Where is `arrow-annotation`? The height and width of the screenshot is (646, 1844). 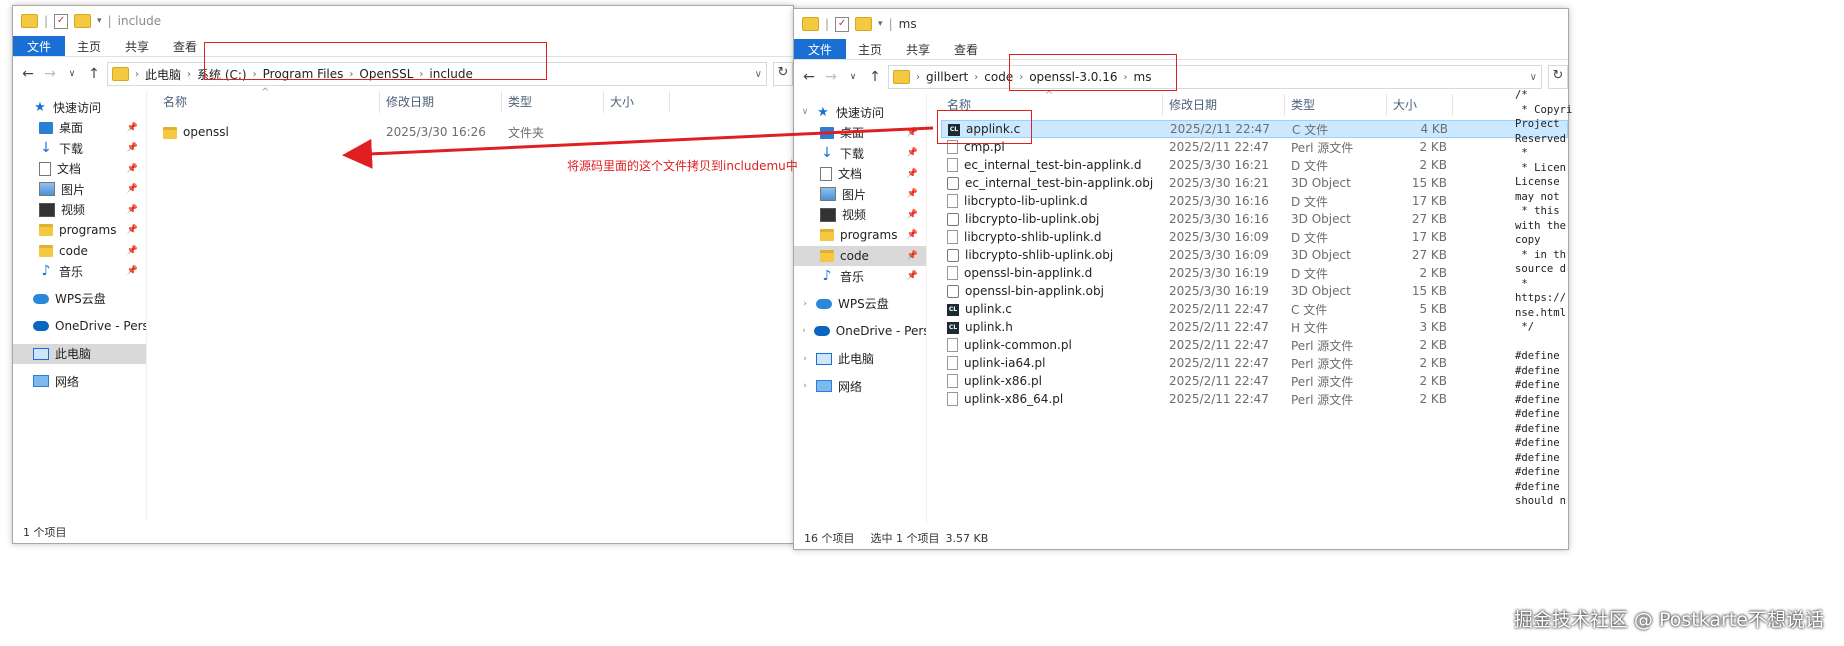 arrow-annotation is located at coordinates (638, 147).